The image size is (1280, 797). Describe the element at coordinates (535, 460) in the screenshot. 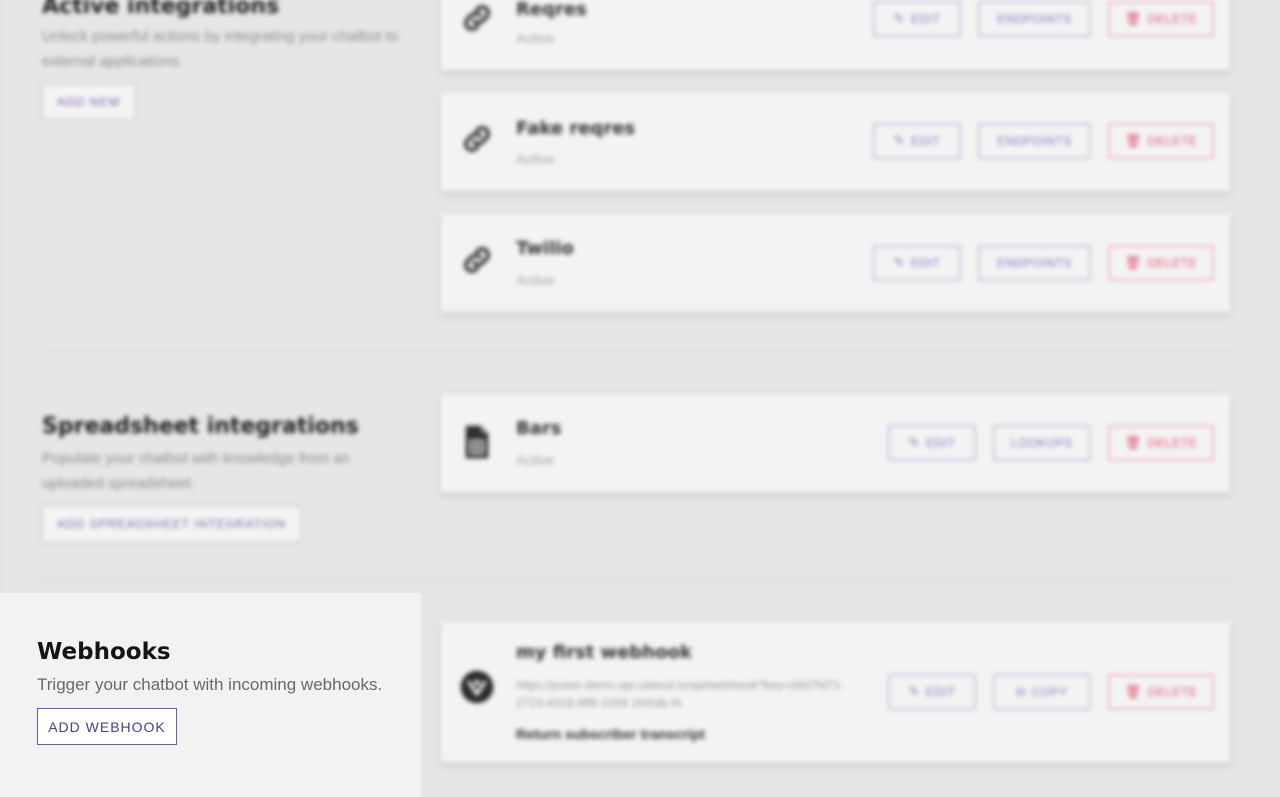

I see `spreadsheet-status: Active` at that location.